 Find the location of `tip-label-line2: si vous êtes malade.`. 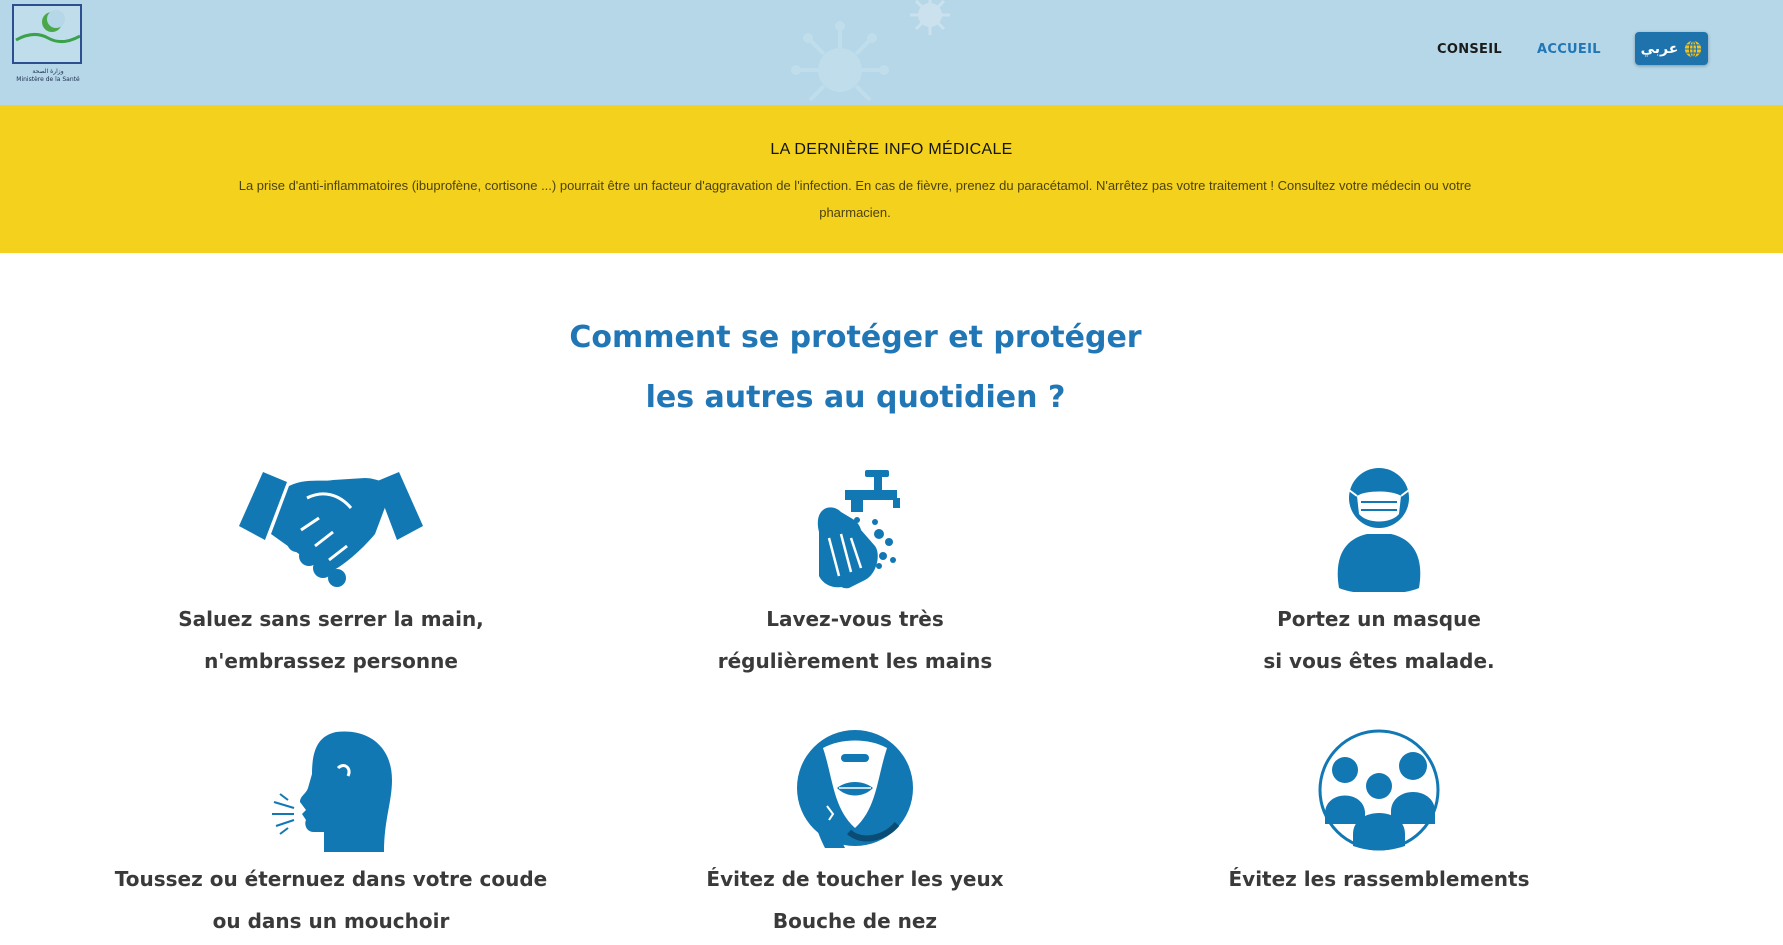

tip-label-line2: si vous êtes malade. is located at coordinates (1379, 661).